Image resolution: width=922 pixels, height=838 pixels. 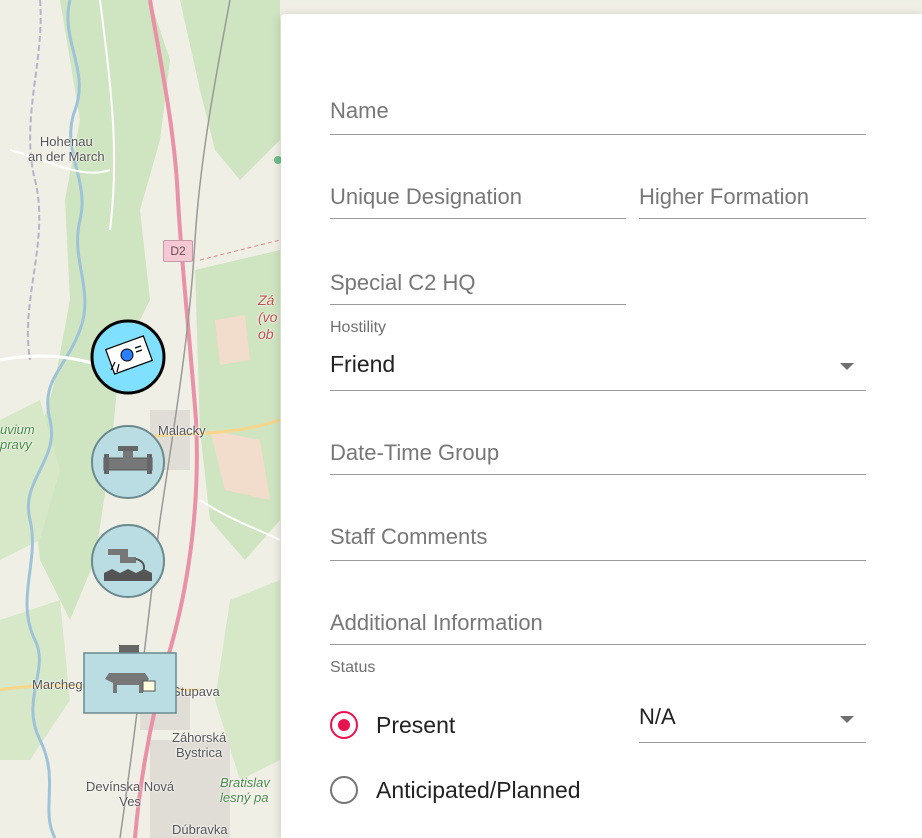 I want to click on staff-comments-field, so click(x=598, y=541).